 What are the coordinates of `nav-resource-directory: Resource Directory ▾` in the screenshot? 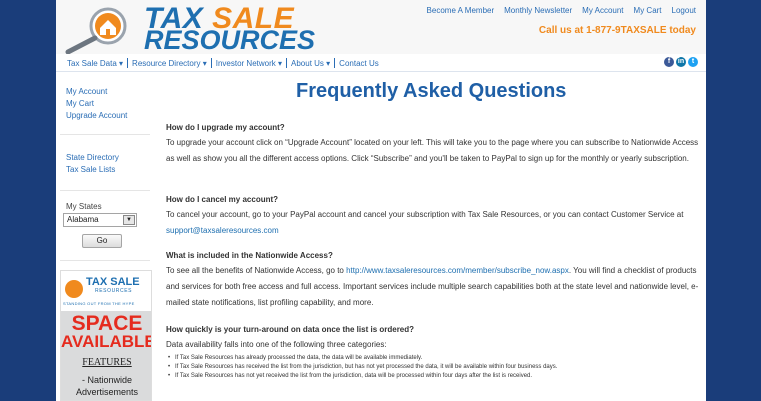 It's located at (169, 63).